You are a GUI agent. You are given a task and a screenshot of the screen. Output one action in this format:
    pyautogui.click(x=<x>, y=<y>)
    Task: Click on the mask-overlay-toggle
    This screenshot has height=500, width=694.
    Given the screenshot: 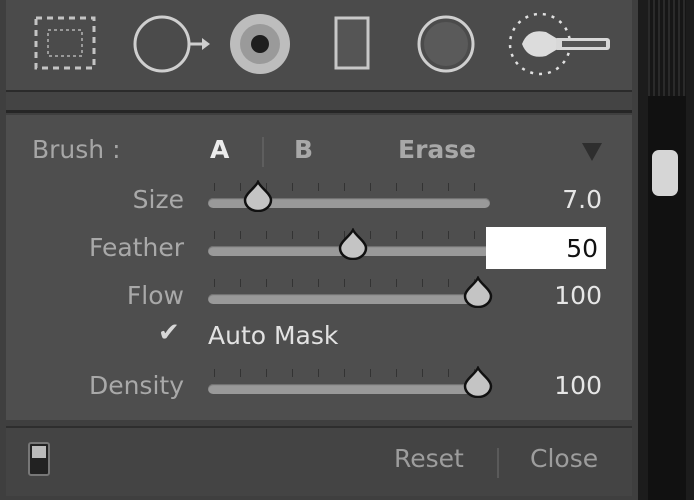 What is the action you would take?
    pyautogui.click(x=39, y=461)
    